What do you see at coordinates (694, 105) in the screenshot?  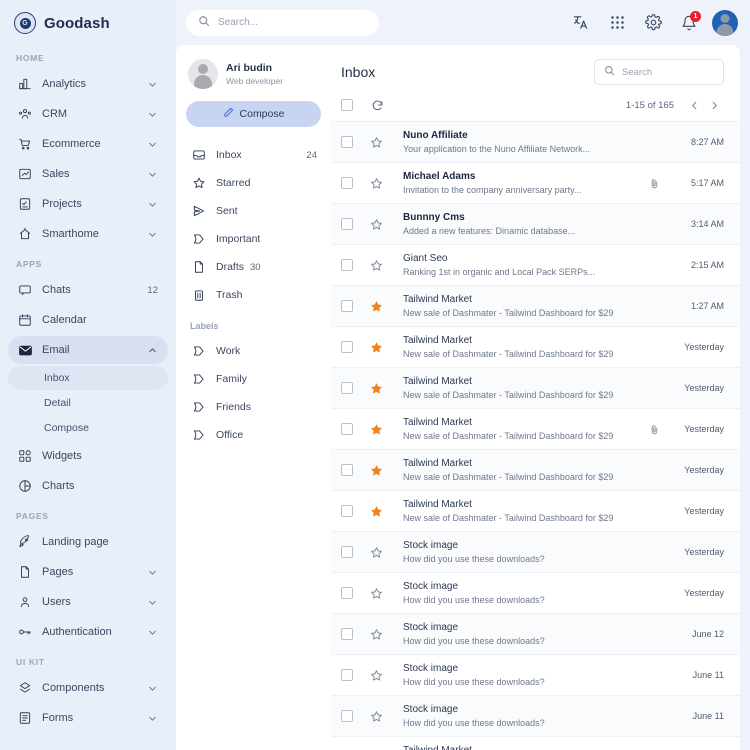 I see `chevron-left-icon` at bounding box center [694, 105].